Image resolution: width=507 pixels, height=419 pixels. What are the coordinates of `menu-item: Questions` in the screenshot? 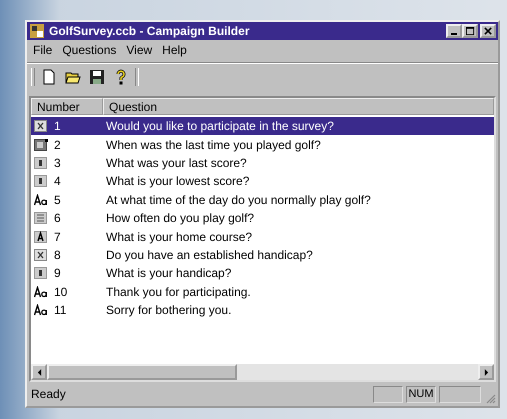 It's located at (89, 51).